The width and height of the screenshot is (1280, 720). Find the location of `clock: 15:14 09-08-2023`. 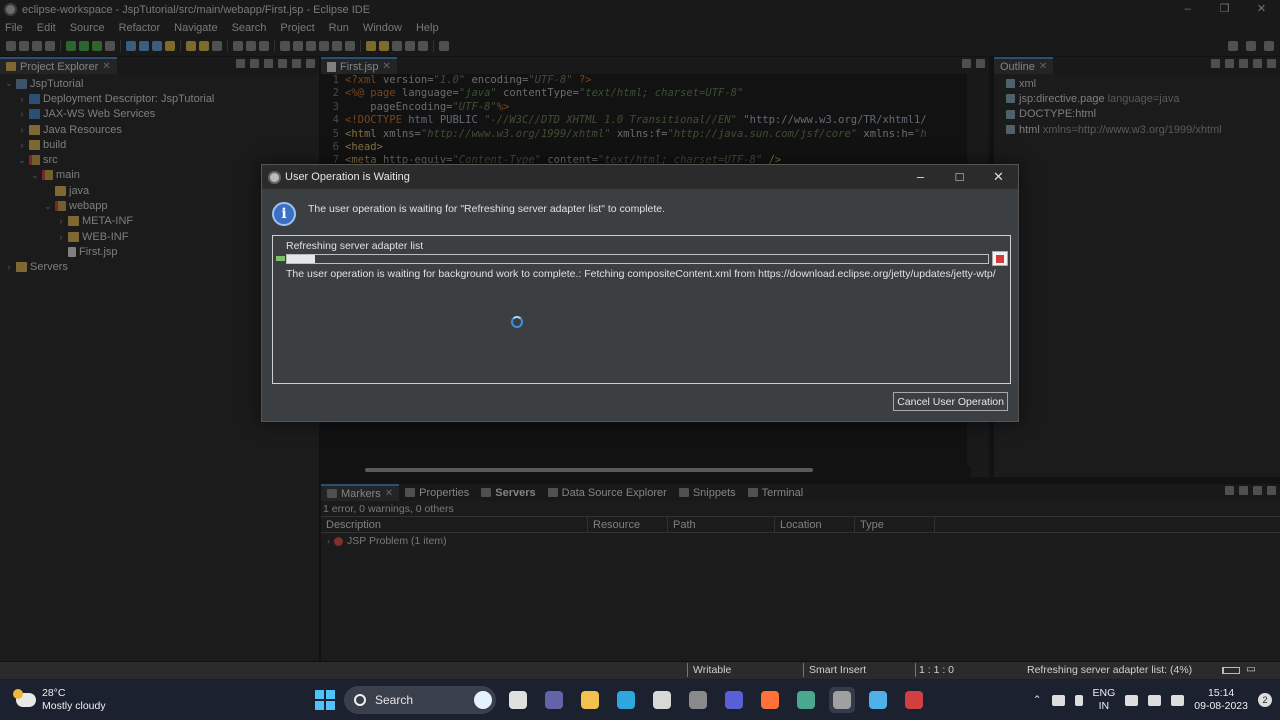

clock: 15:14 09-08-2023 is located at coordinates (1221, 700).